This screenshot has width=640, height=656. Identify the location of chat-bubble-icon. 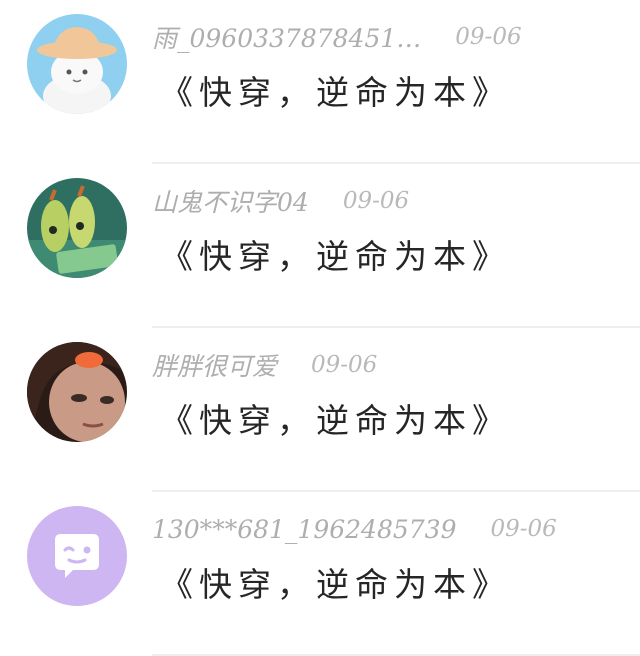
(77, 556).